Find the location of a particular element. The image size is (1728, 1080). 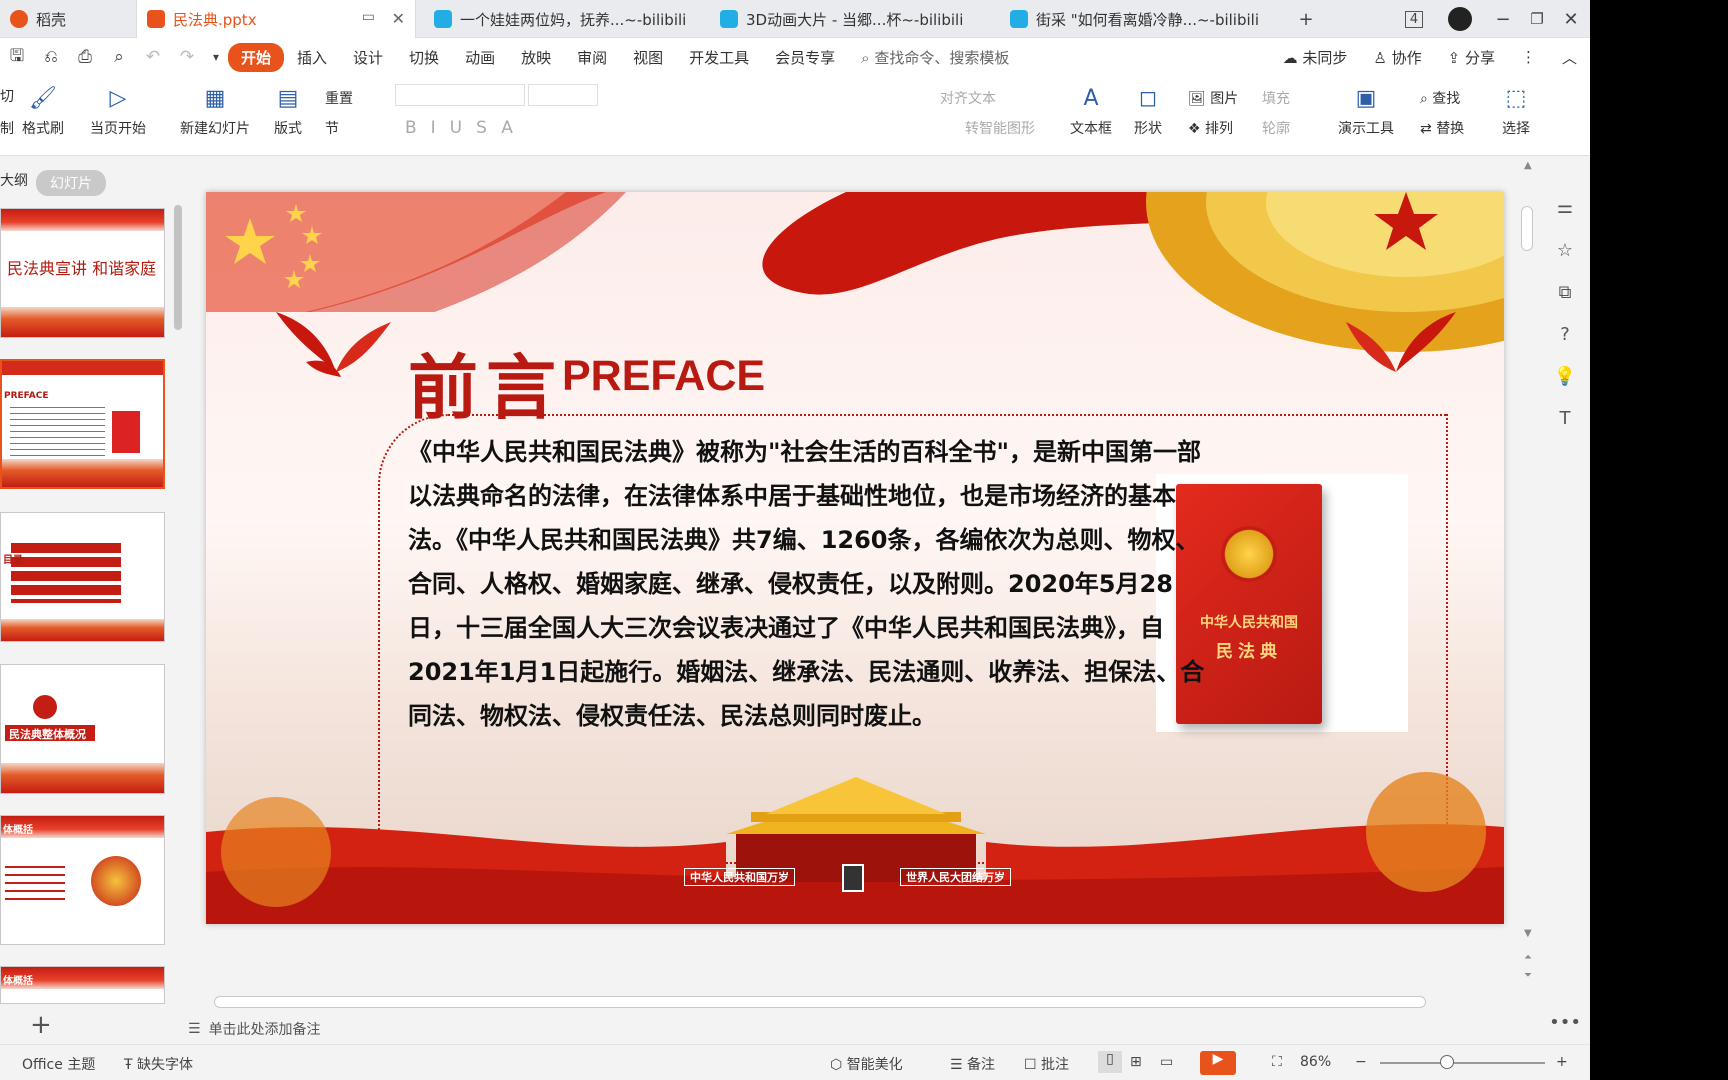

menu-view: 视图 is located at coordinates (648, 57).